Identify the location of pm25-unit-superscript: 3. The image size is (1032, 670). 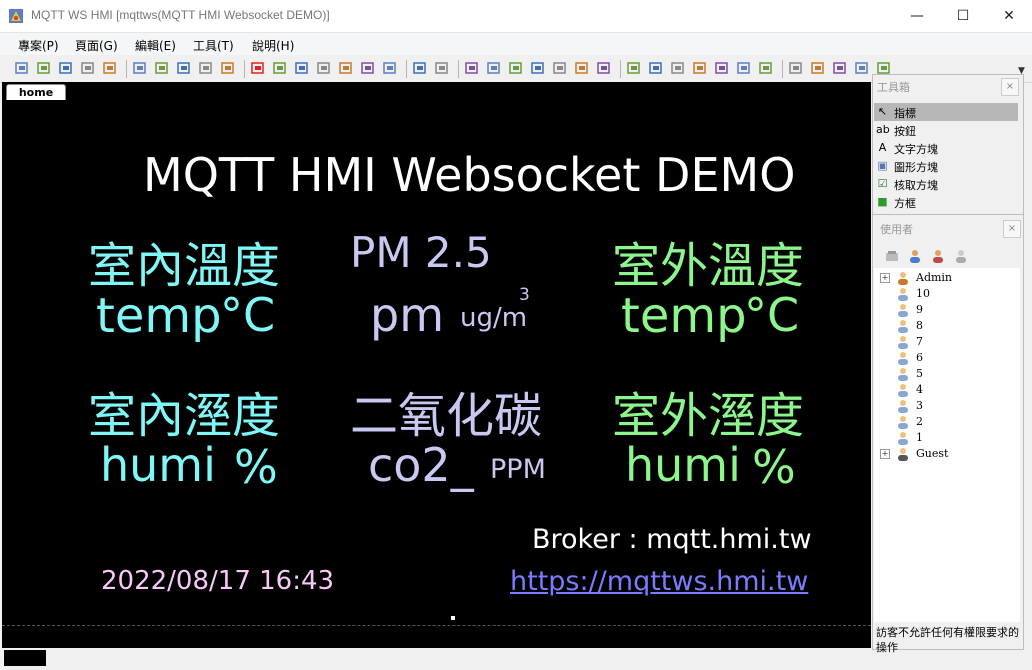
(524, 295).